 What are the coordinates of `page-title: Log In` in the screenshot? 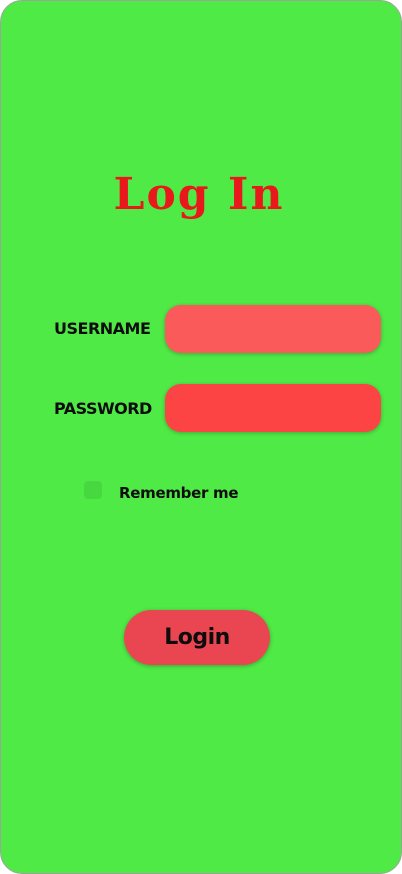 It's located at (199, 194).